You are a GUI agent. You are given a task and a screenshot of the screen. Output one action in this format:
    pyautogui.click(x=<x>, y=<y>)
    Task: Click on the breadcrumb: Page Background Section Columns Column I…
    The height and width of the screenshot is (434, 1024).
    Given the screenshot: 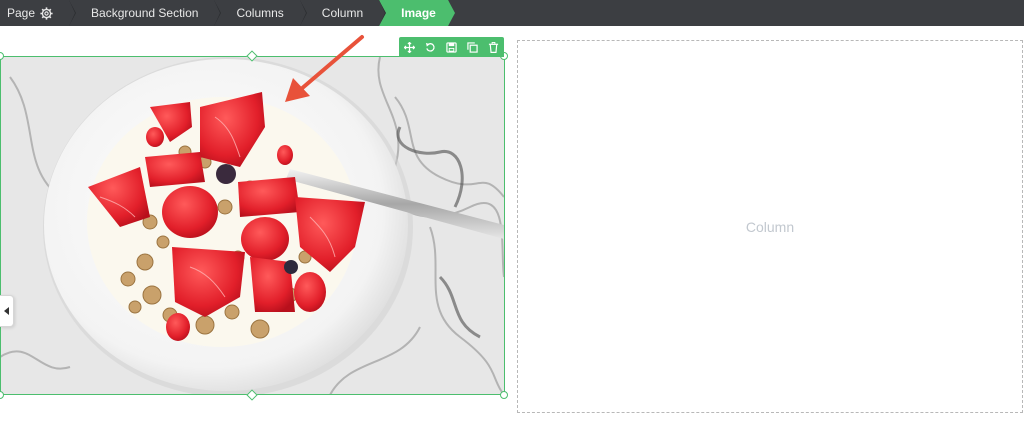 What is the action you would take?
    pyautogui.click(x=512, y=13)
    